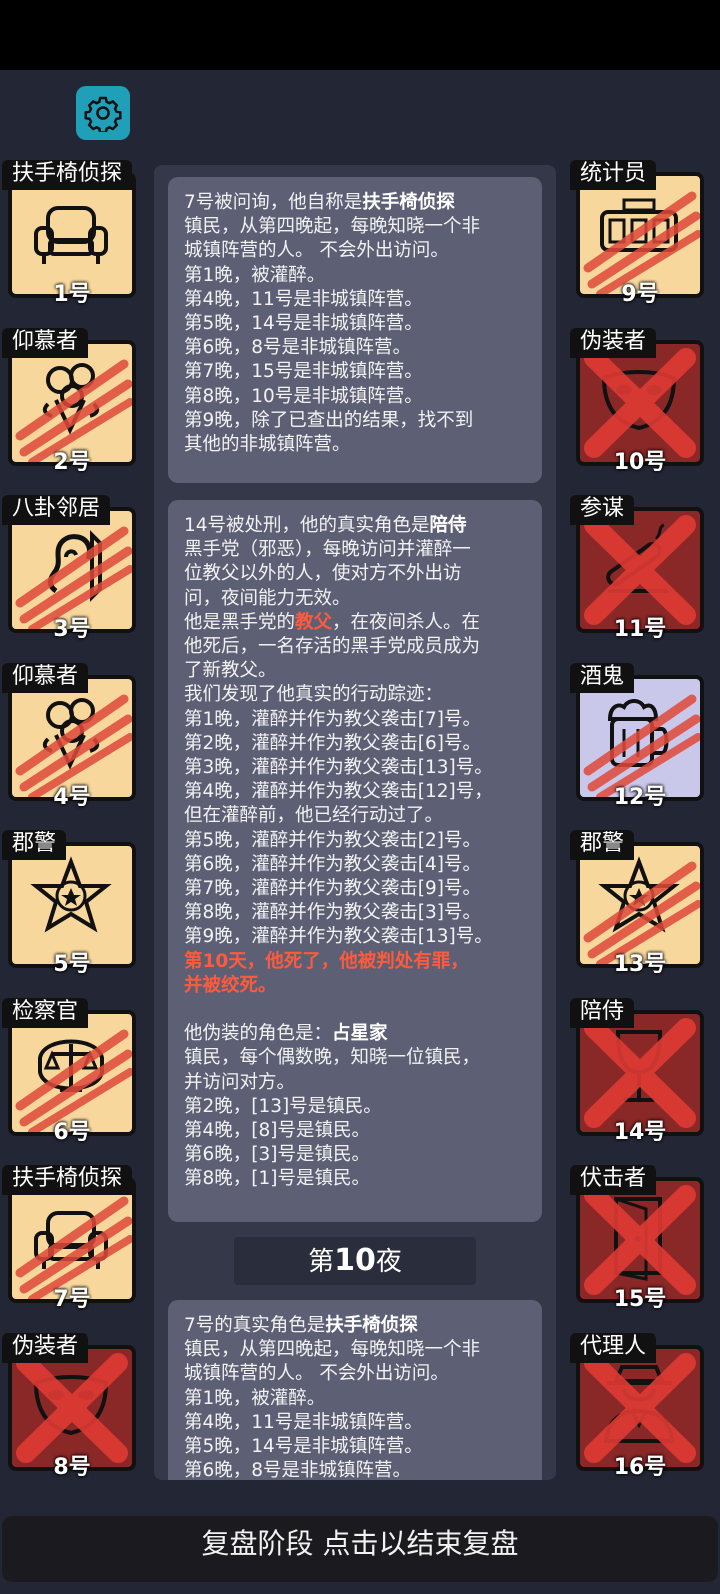  Describe the element at coordinates (338, 768) in the screenshot. I see `log-text: 第3晚，灌醉并作为教父袭击[13]号。` at that location.